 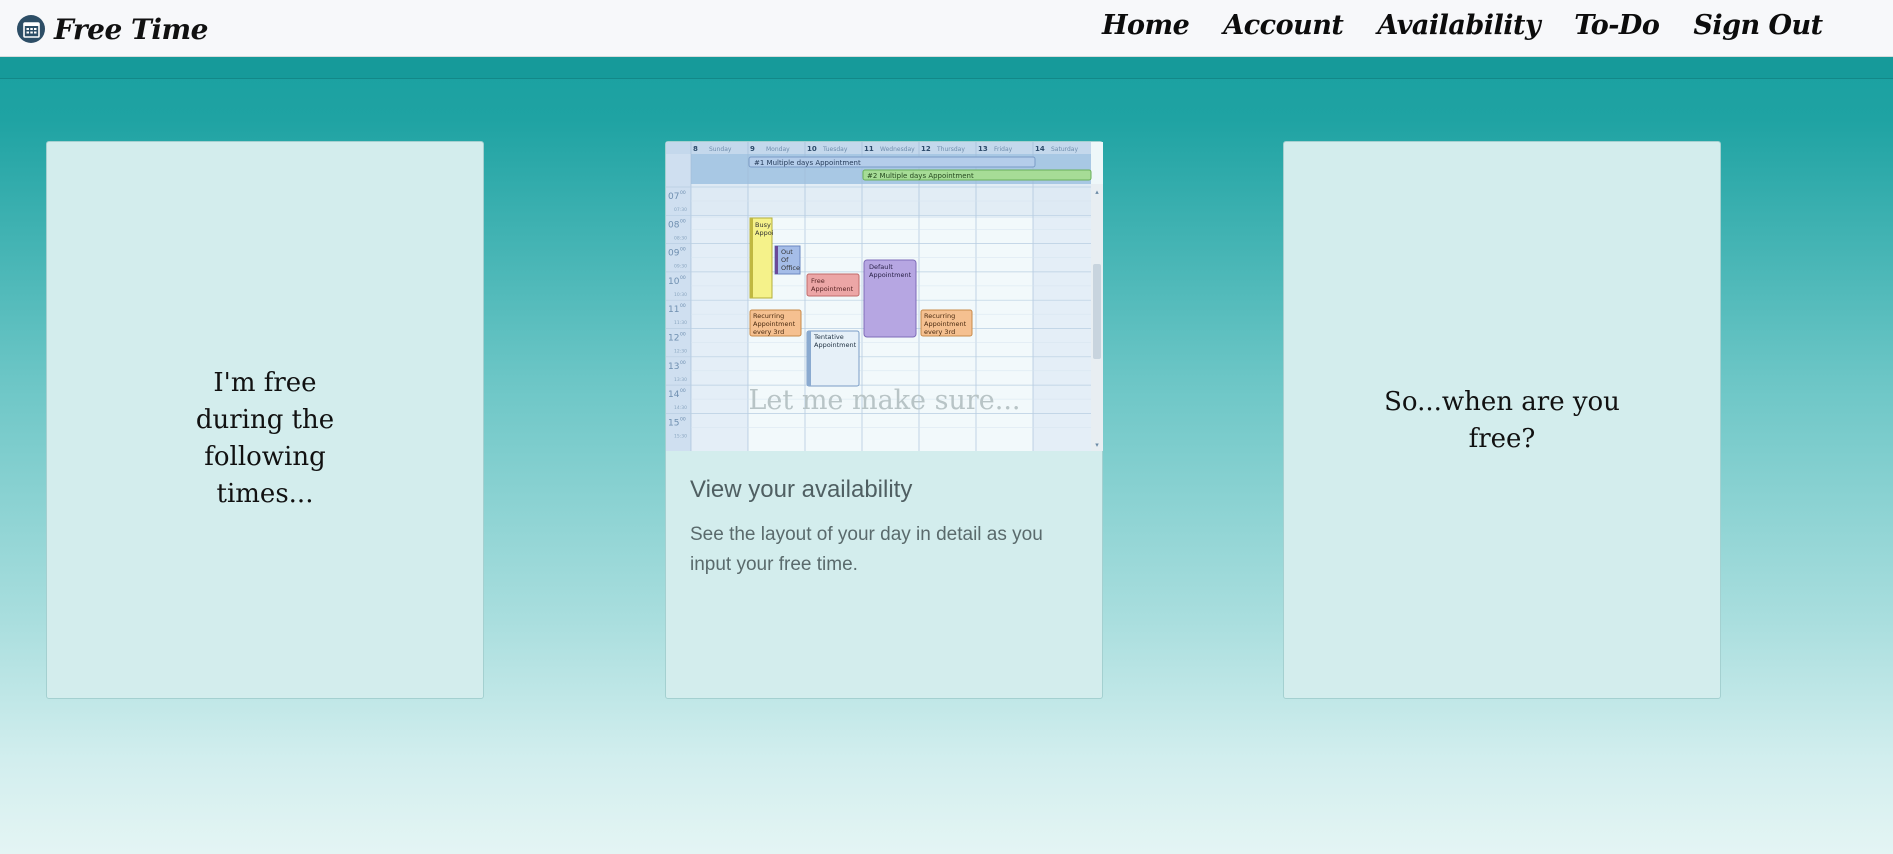 I want to click on calendar-hour-minutes-6: 00, so click(x=683, y=363).